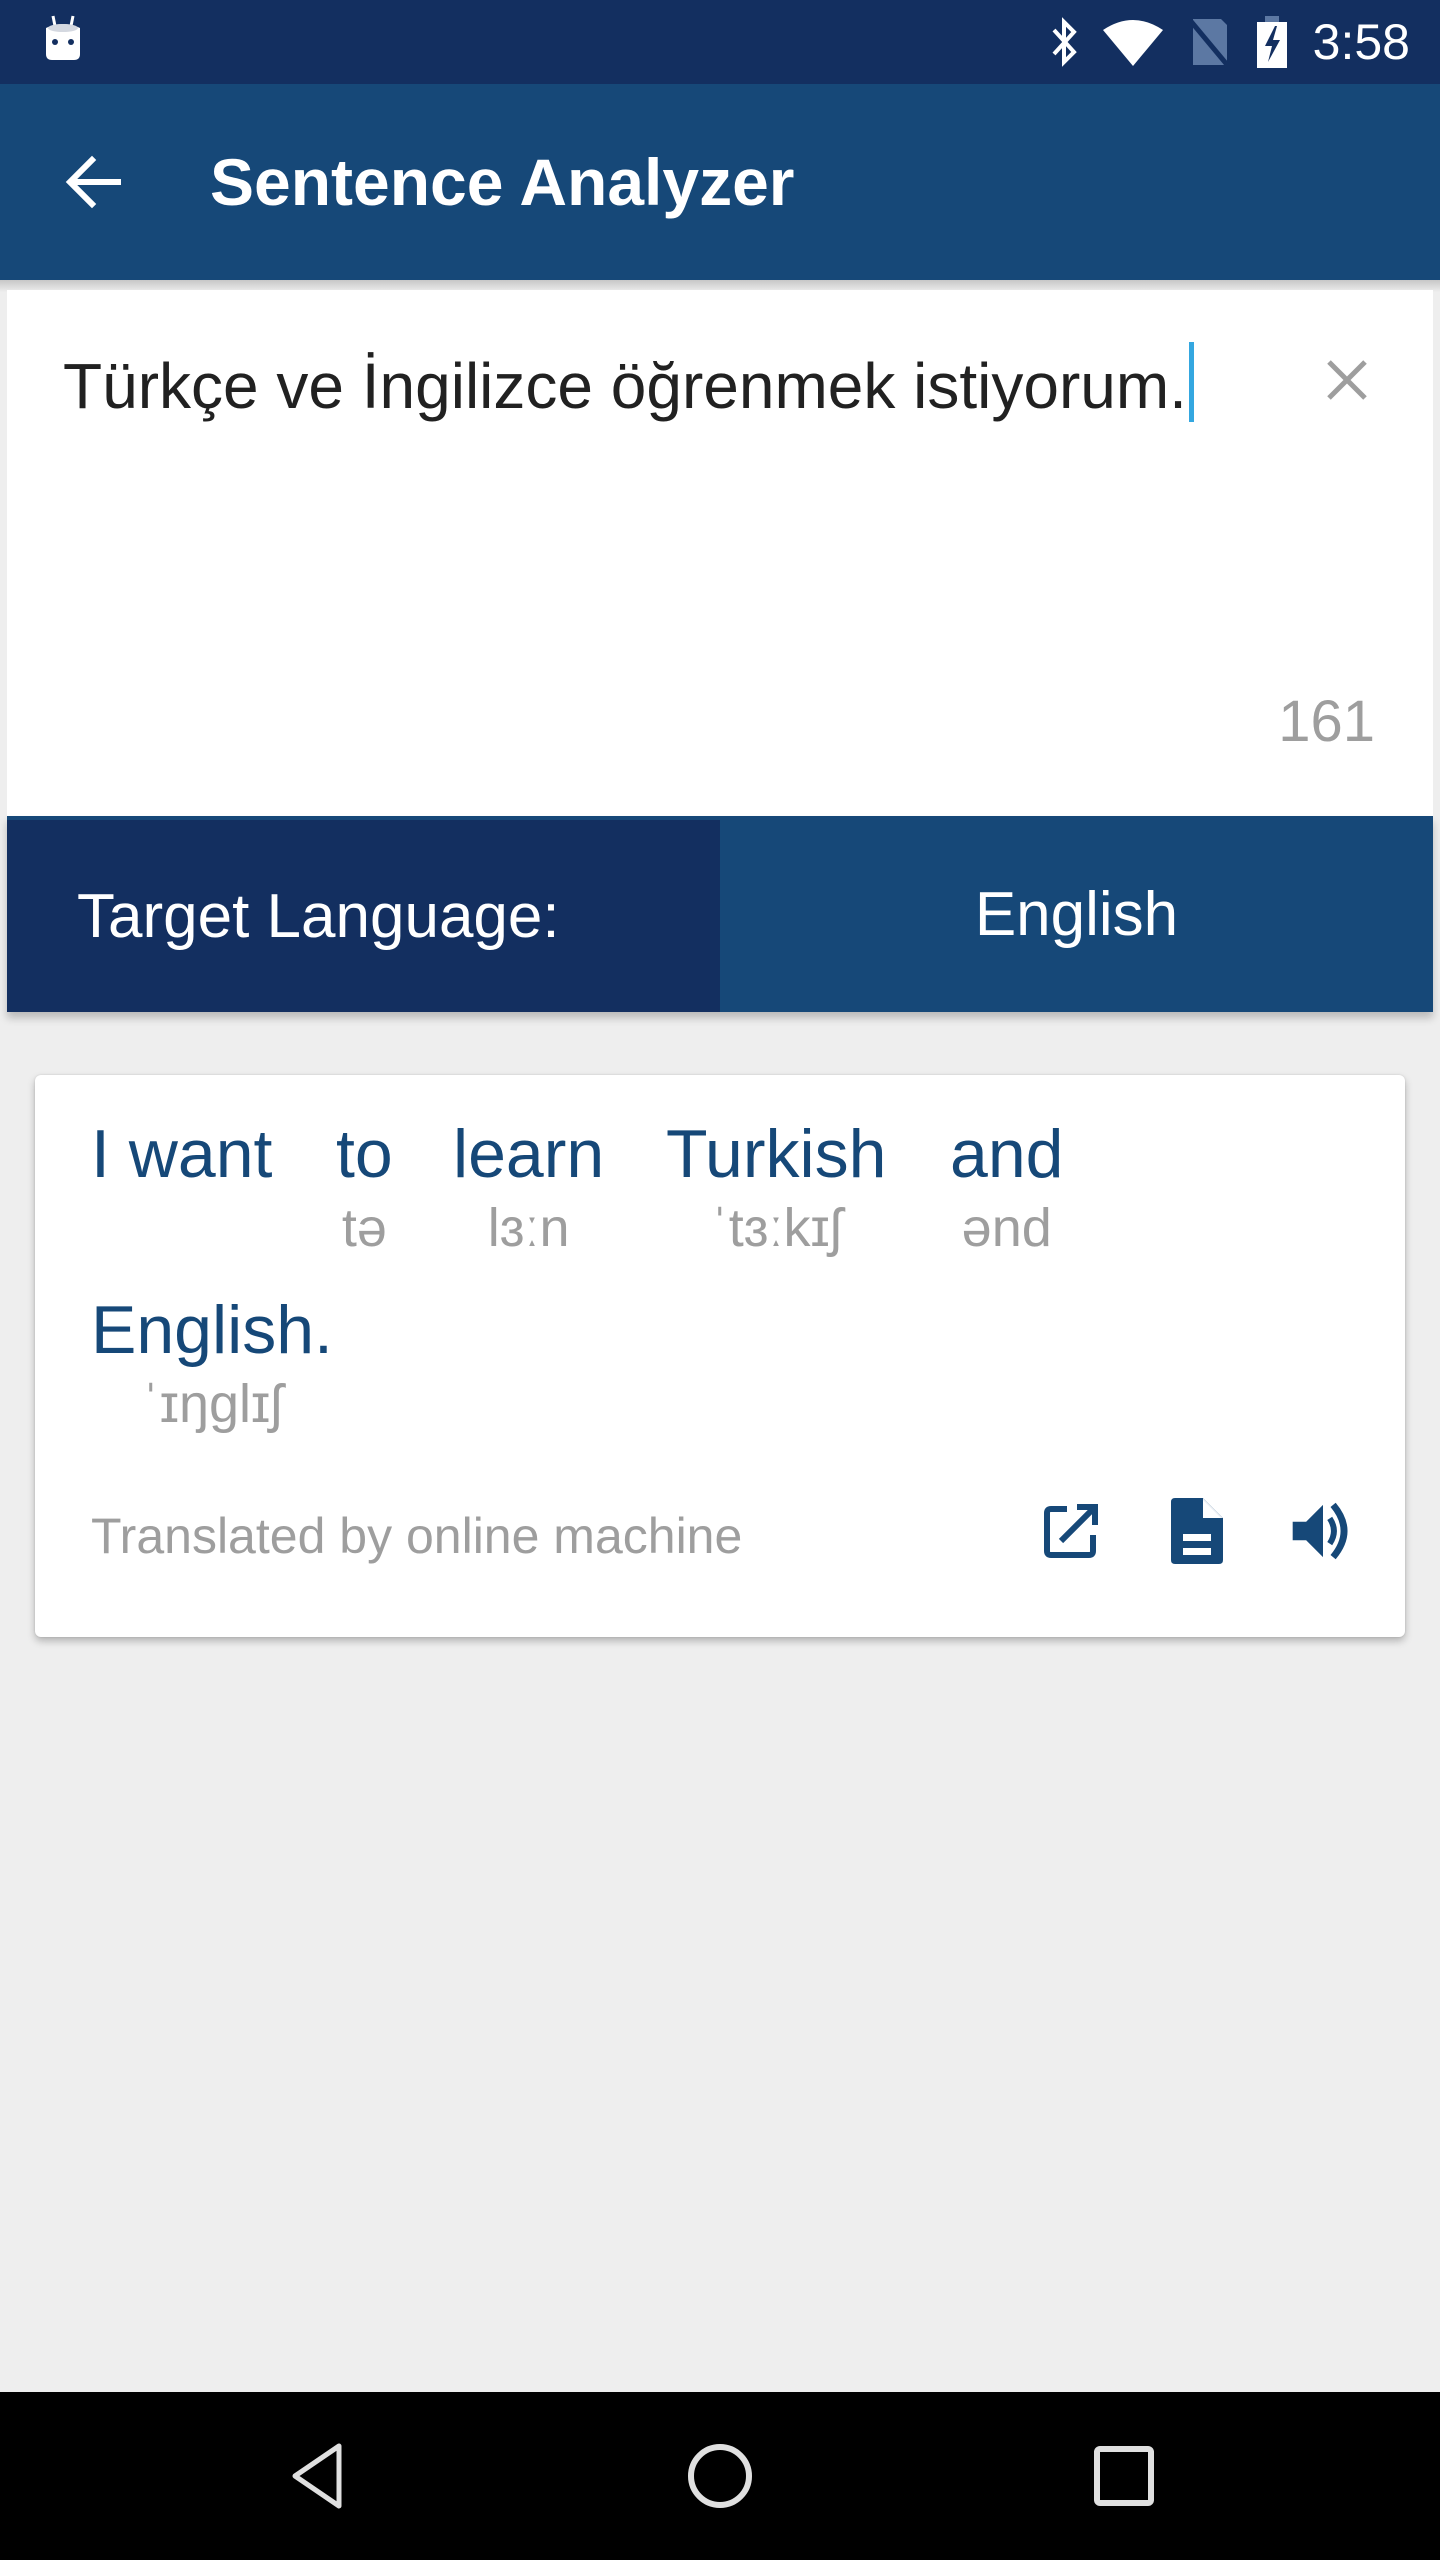 This screenshot has width=1440, height=2560. What do you see at coordinates (720, 42) in the screenshot?
I see `status-bar: 3:58` at bounding box center [720, 42].